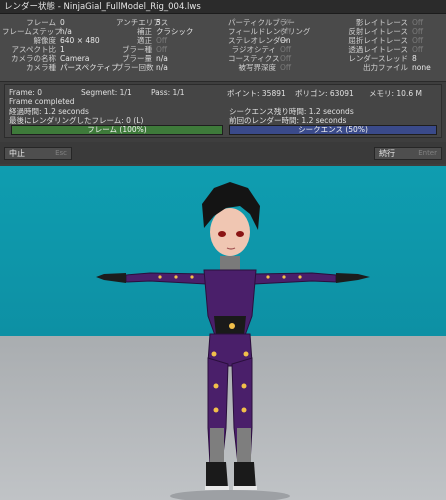 This screenshot has width=446, height=500. I want to click on character-left-glove, so click(111, 278).